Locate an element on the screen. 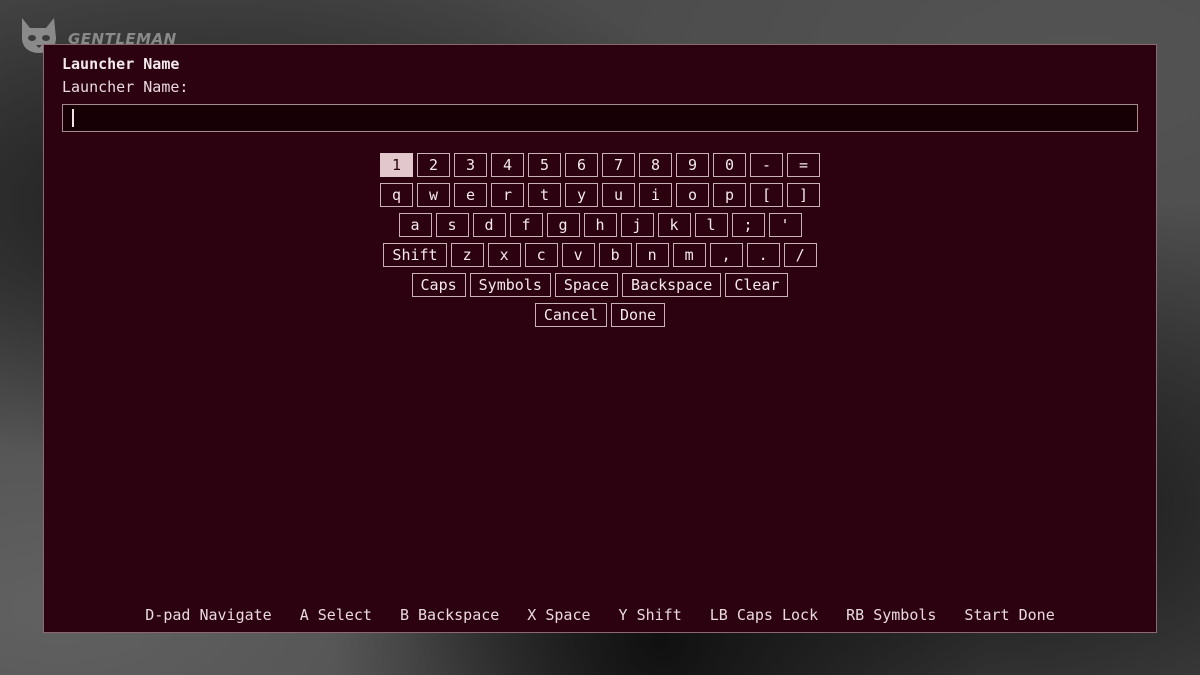 Image resolution: width=1200 pixels, height=675 pixels. key-g: g is located at coordinates (563, 225).